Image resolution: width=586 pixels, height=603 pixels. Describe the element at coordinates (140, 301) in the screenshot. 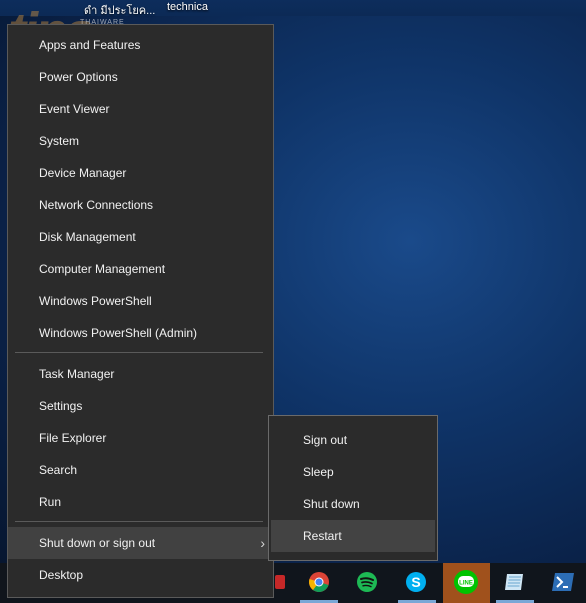

I see `menu-item-windows-powershell: Windows PowerShell` at that location.